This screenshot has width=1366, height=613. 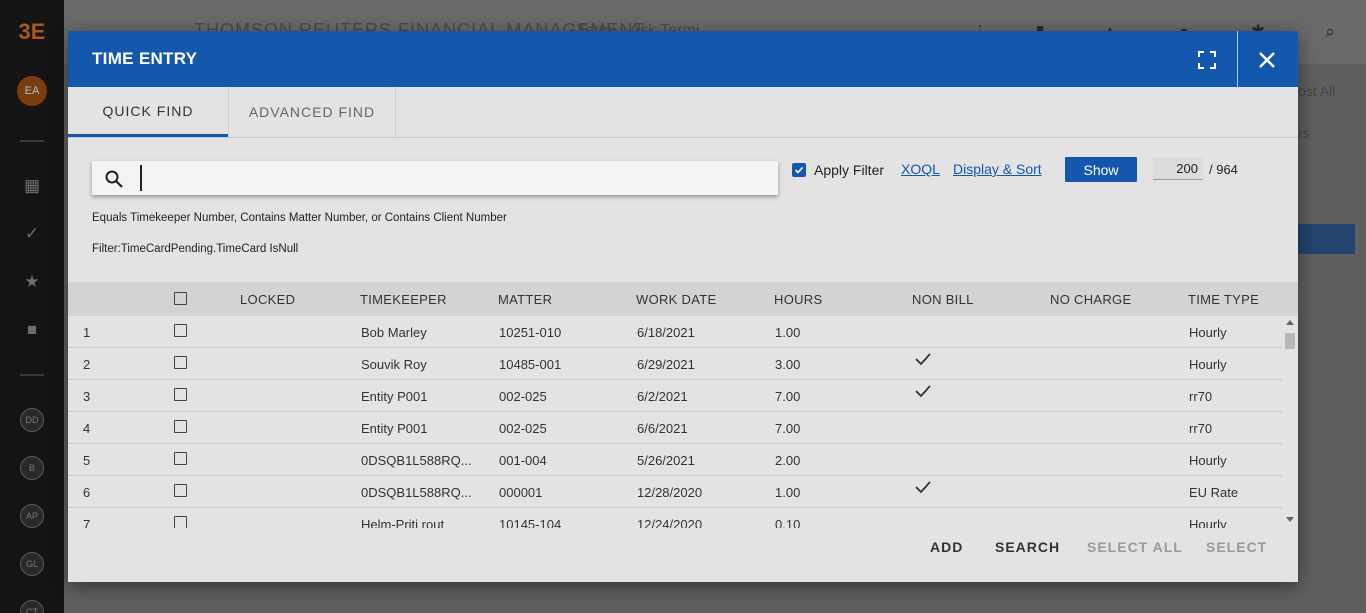 What do you see at coordinates (403, 522) in the screenshot?
I see `cell-timekeeper: Helm-Priti rout` at bounding box center [403, 522].